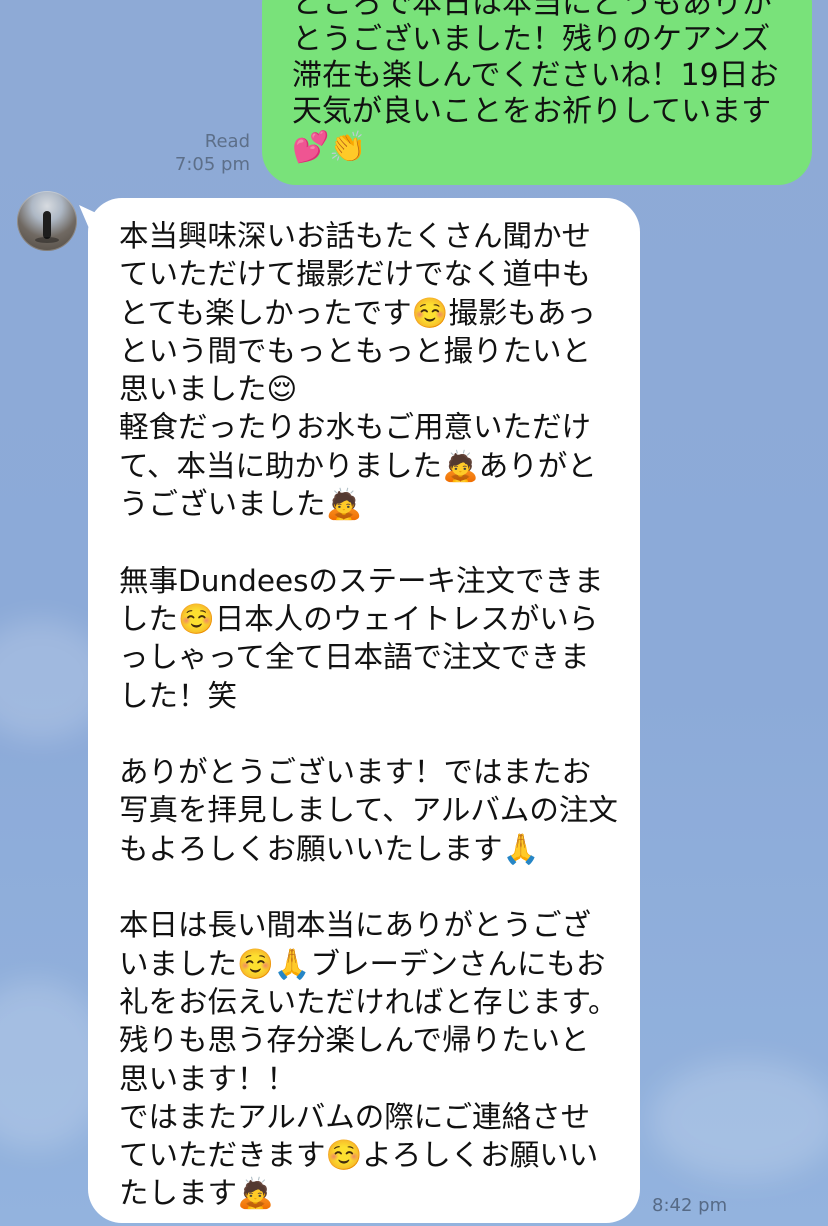 The width and height of the screenshot is (828, 1226). Describe the element at coordinates (690, 1205) in the screenshot. I see `received-message-time: 8:42 pm` at that location.